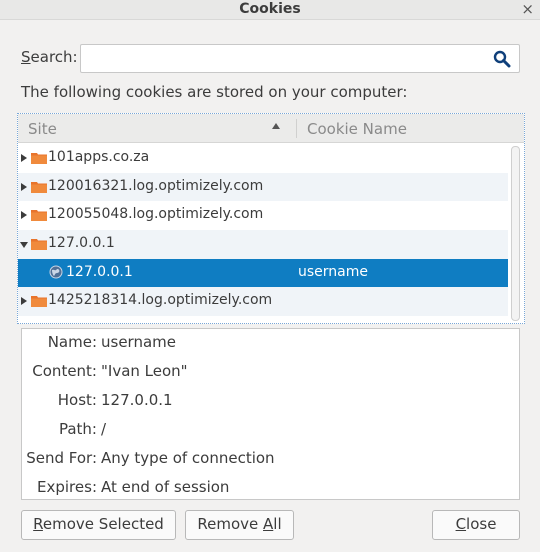  I want to click on detail-label: Expires:, so click(67, 487).